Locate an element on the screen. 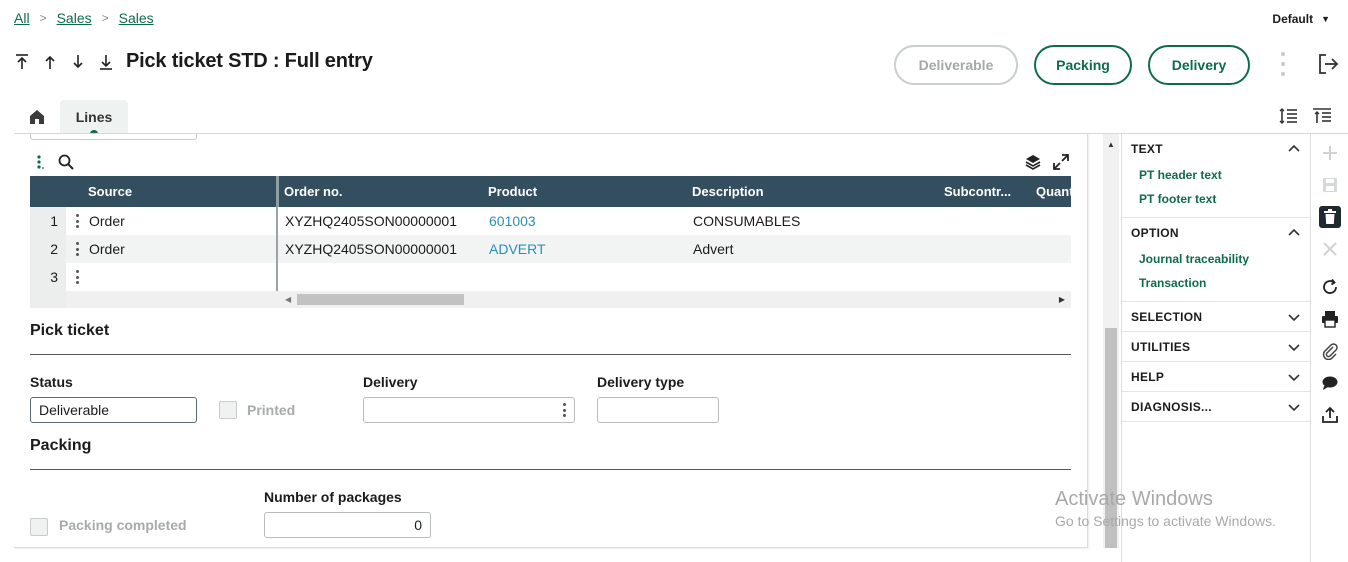 Image resolution: width=1348 pixels, height=562 pixels. attachment-icon is located at coordinates (1330, 351).